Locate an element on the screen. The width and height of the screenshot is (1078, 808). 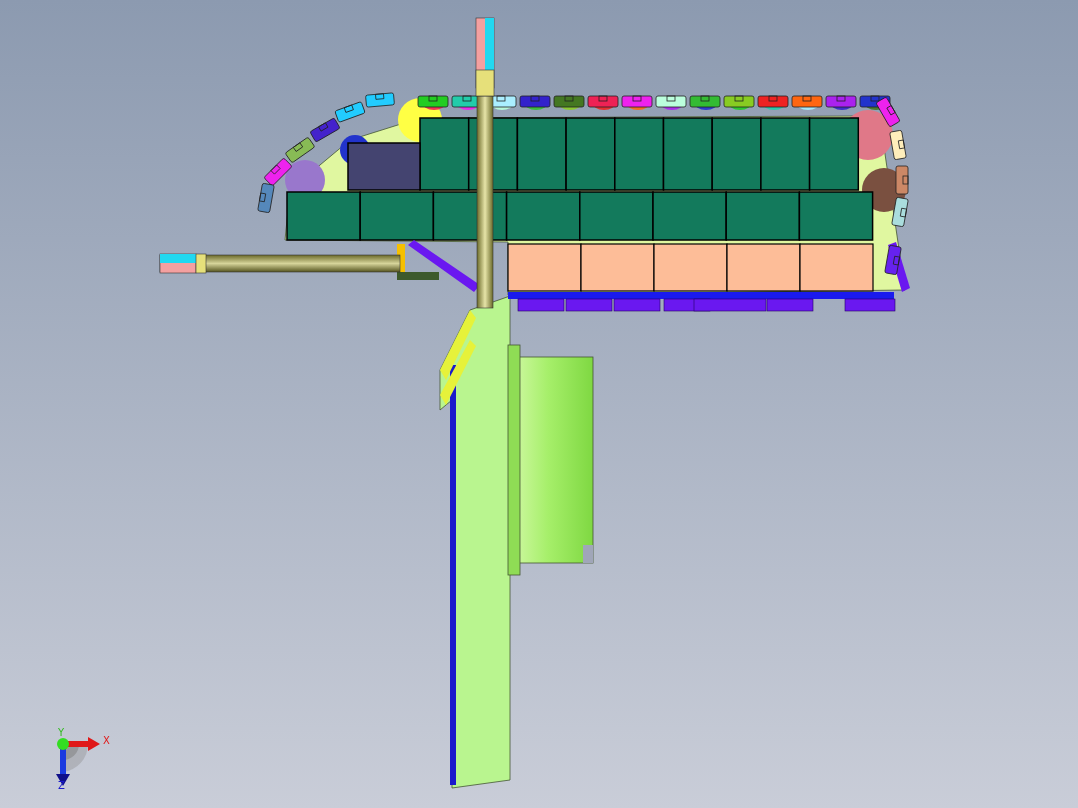
y-axis-label: Y is located at coordinates (61, 732).